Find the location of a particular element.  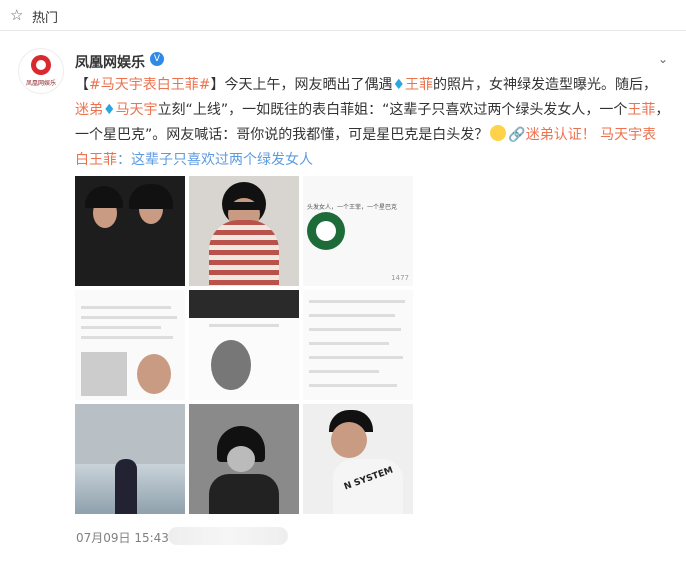

photo-3: 头发女人，一个王菲，一个星巴克 1477 is located at coordinates (358, 231).